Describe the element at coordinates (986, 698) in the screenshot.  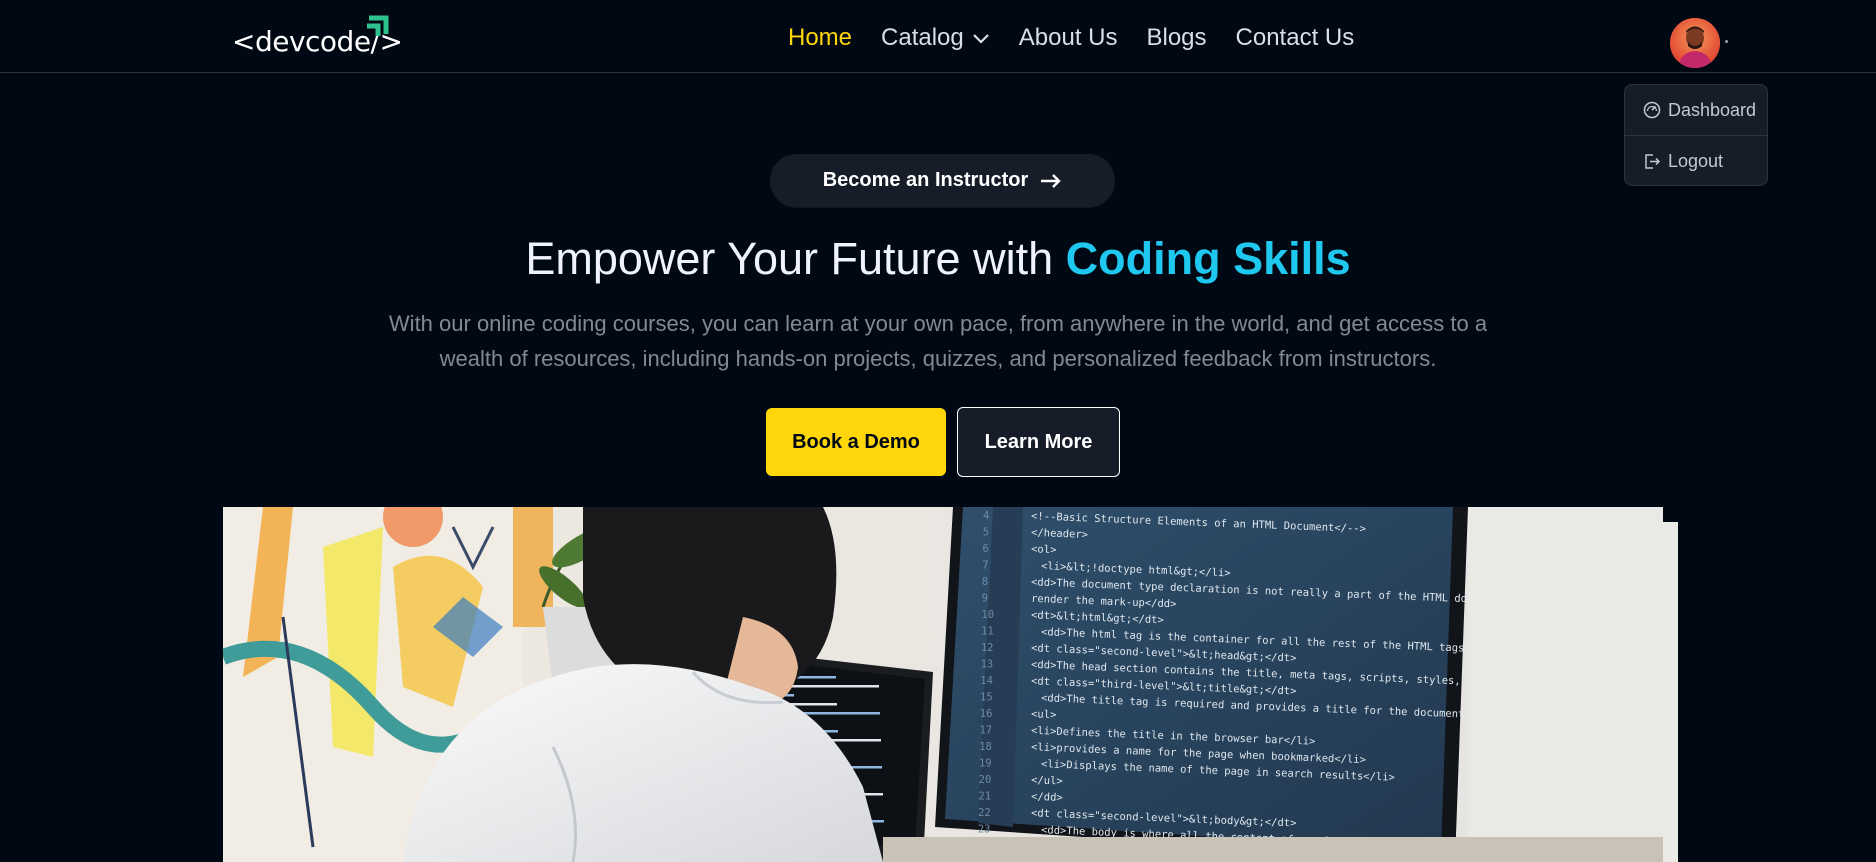
I see `code-line-number: 15` at that location.